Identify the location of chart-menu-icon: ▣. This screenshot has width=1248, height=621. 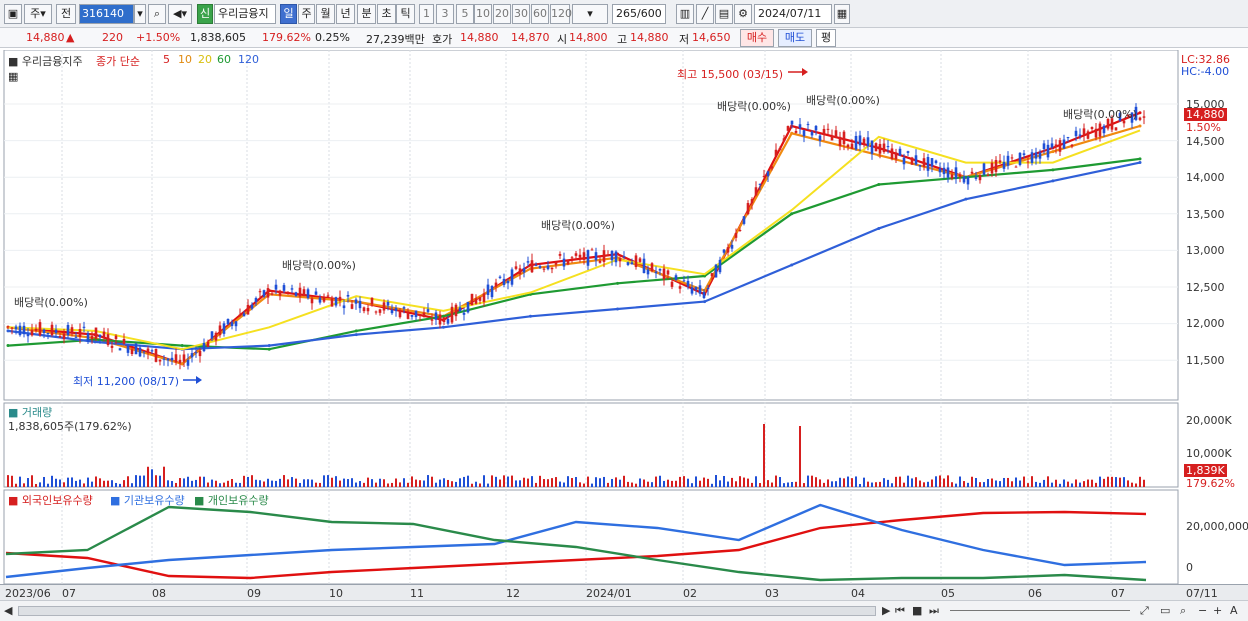
(13, 14).